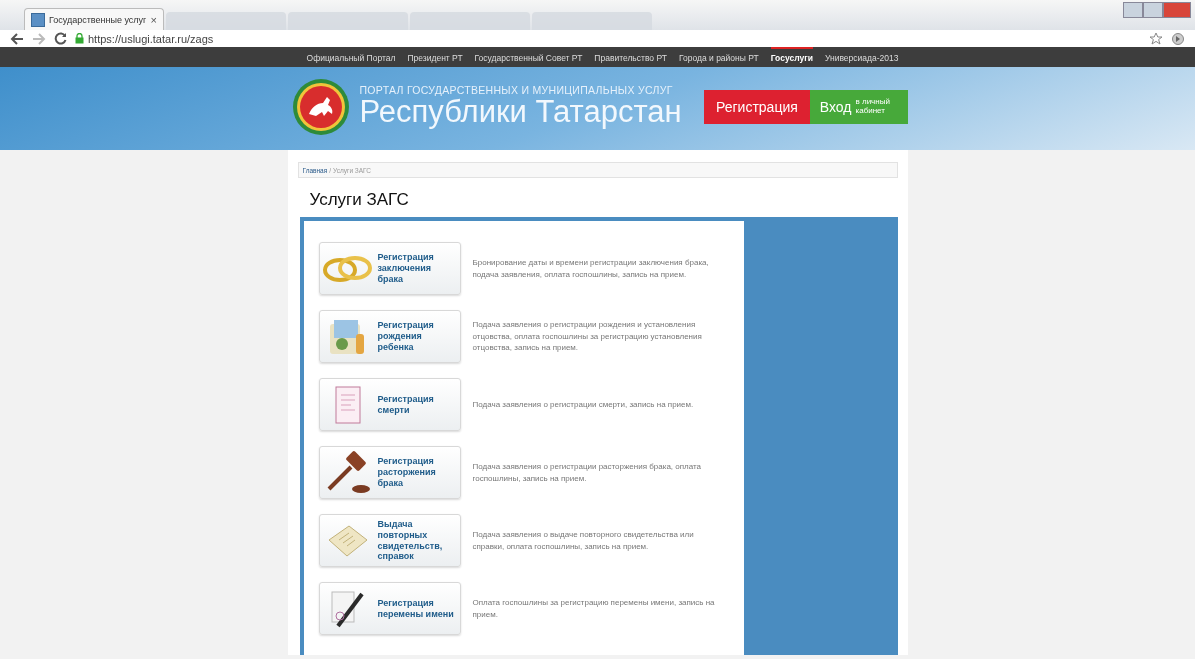 This screenshot has height=659, width=1195. I want to click on page-title: Услуги ЗАГС, so click(359, 200).